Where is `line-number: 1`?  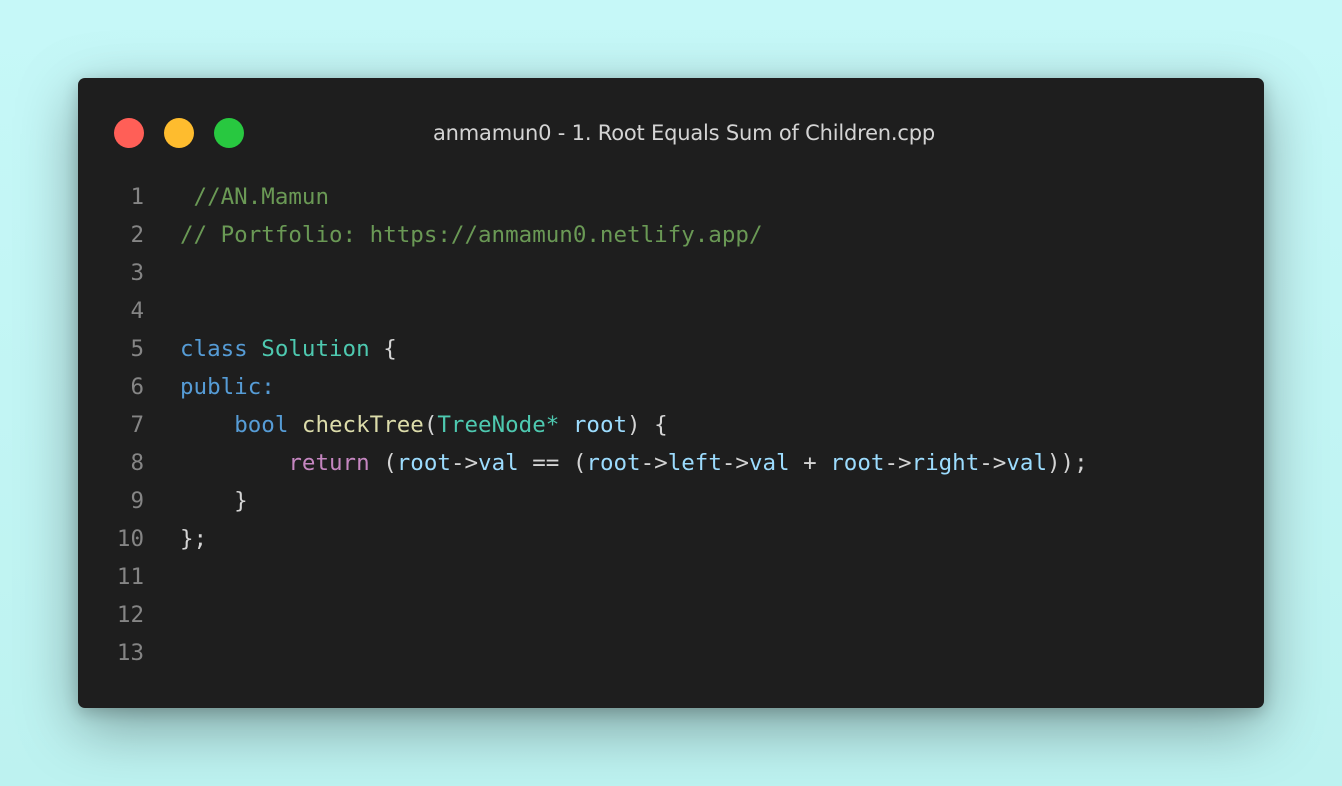 line-number: 1 is located at coordinates (137, 197).